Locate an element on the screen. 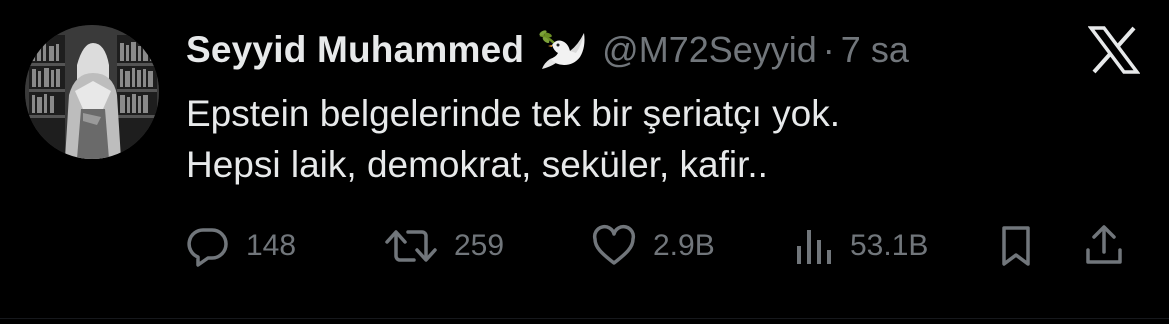 Image resolution: width=1169 pixels, height=324 pixels. like-button: 2.9B is located at coordinates (653, 246).